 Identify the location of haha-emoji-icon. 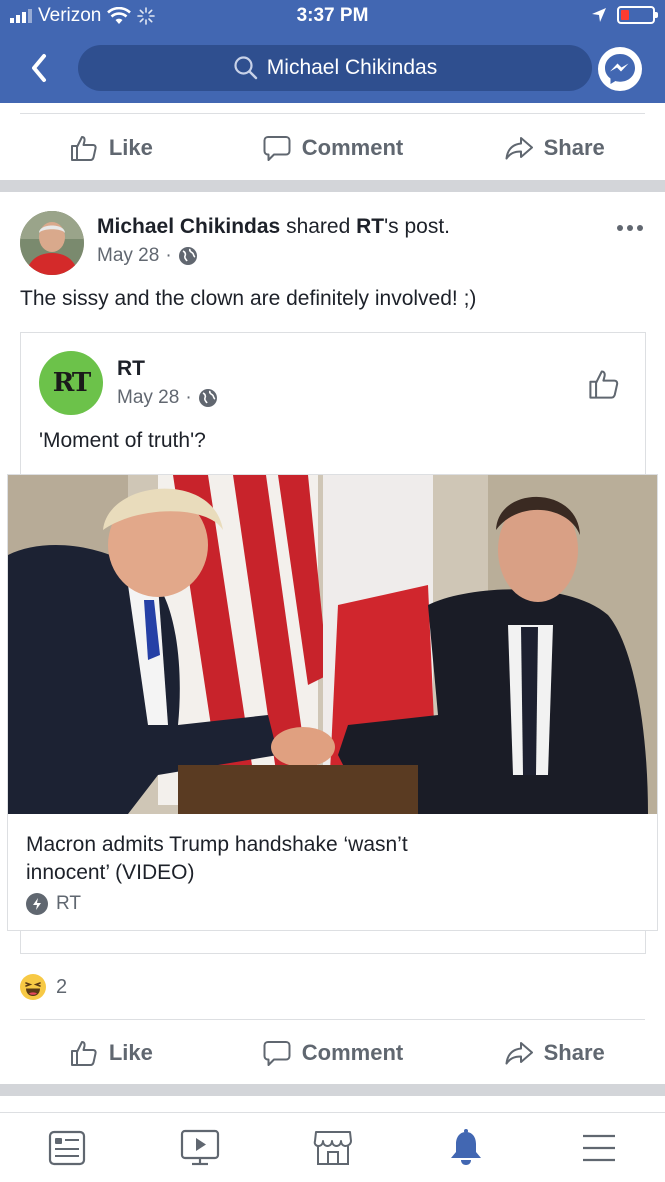
(33, 987).